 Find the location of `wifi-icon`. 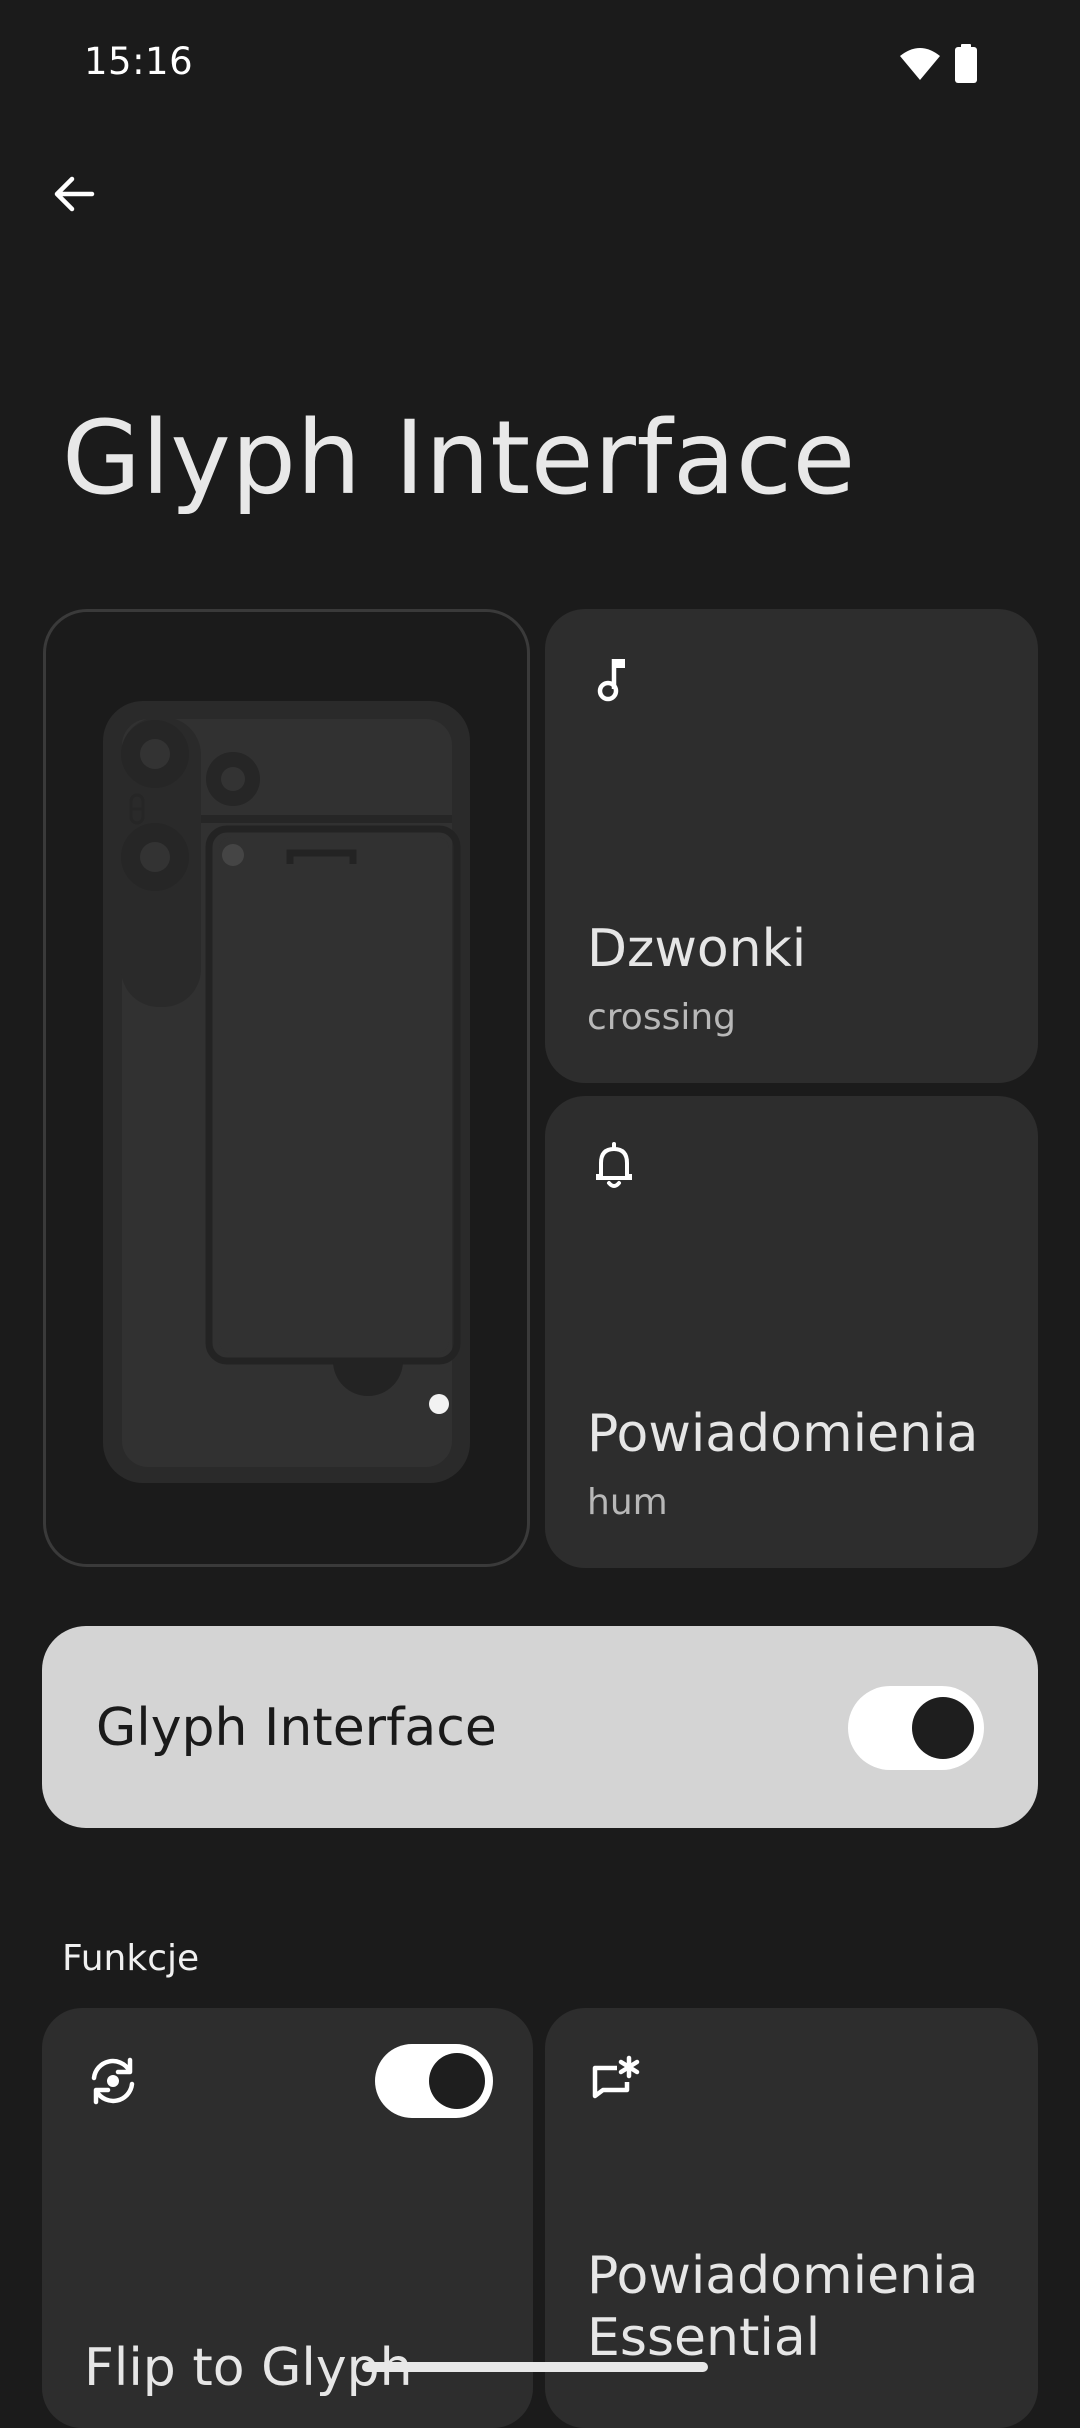

wifi-icon is located at coordinates (920, 64).